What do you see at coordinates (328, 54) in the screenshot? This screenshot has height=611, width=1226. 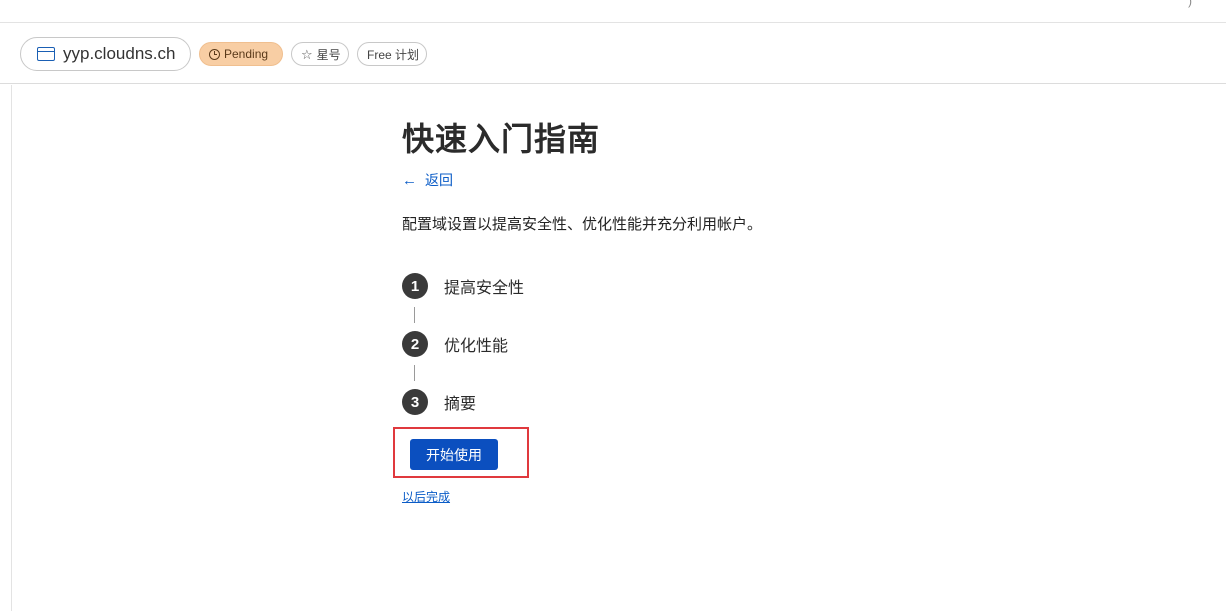 I see `star-label: 星号` at bounding box center [328, 54].